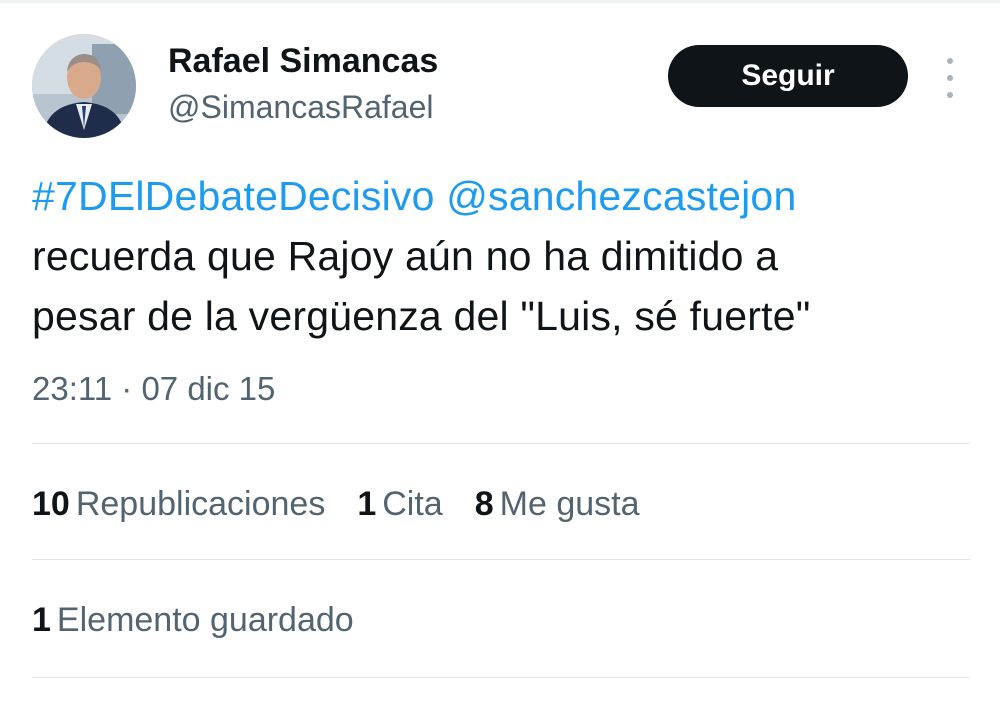 The image size is (1000, 703). What do you see at coordinates (153, 389) in the screenshot?
I see `tweet-timestamp: 23:11 · 07 dic 15` at bounding box center [153, 389].